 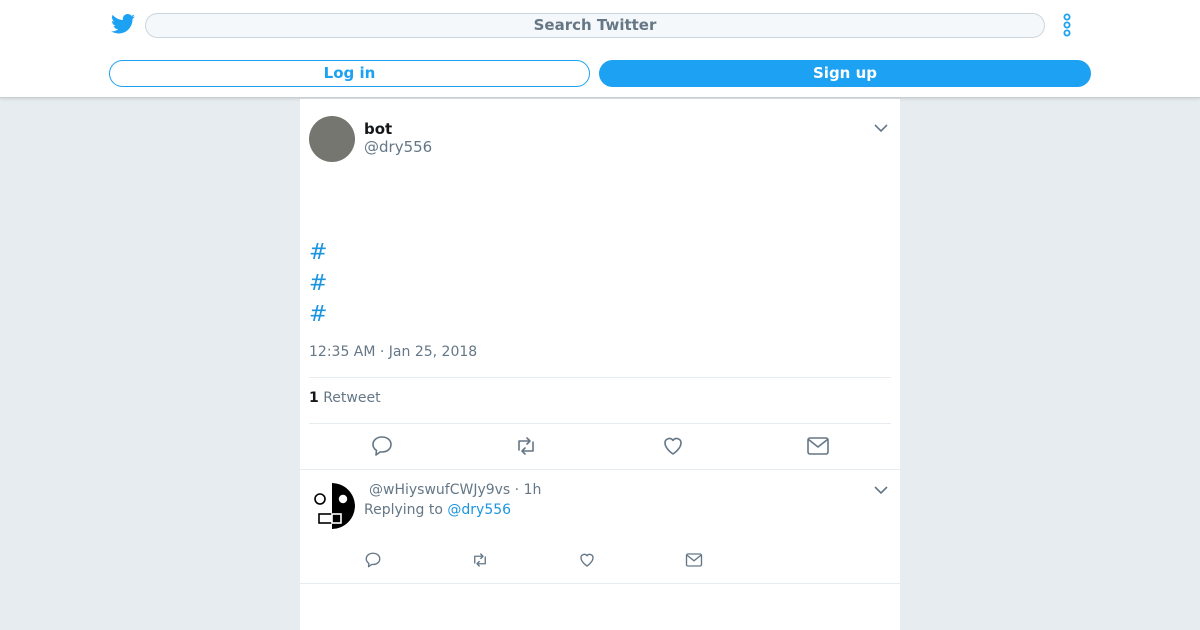 I want to click on display-name: bot, so click(x=378, y=129).